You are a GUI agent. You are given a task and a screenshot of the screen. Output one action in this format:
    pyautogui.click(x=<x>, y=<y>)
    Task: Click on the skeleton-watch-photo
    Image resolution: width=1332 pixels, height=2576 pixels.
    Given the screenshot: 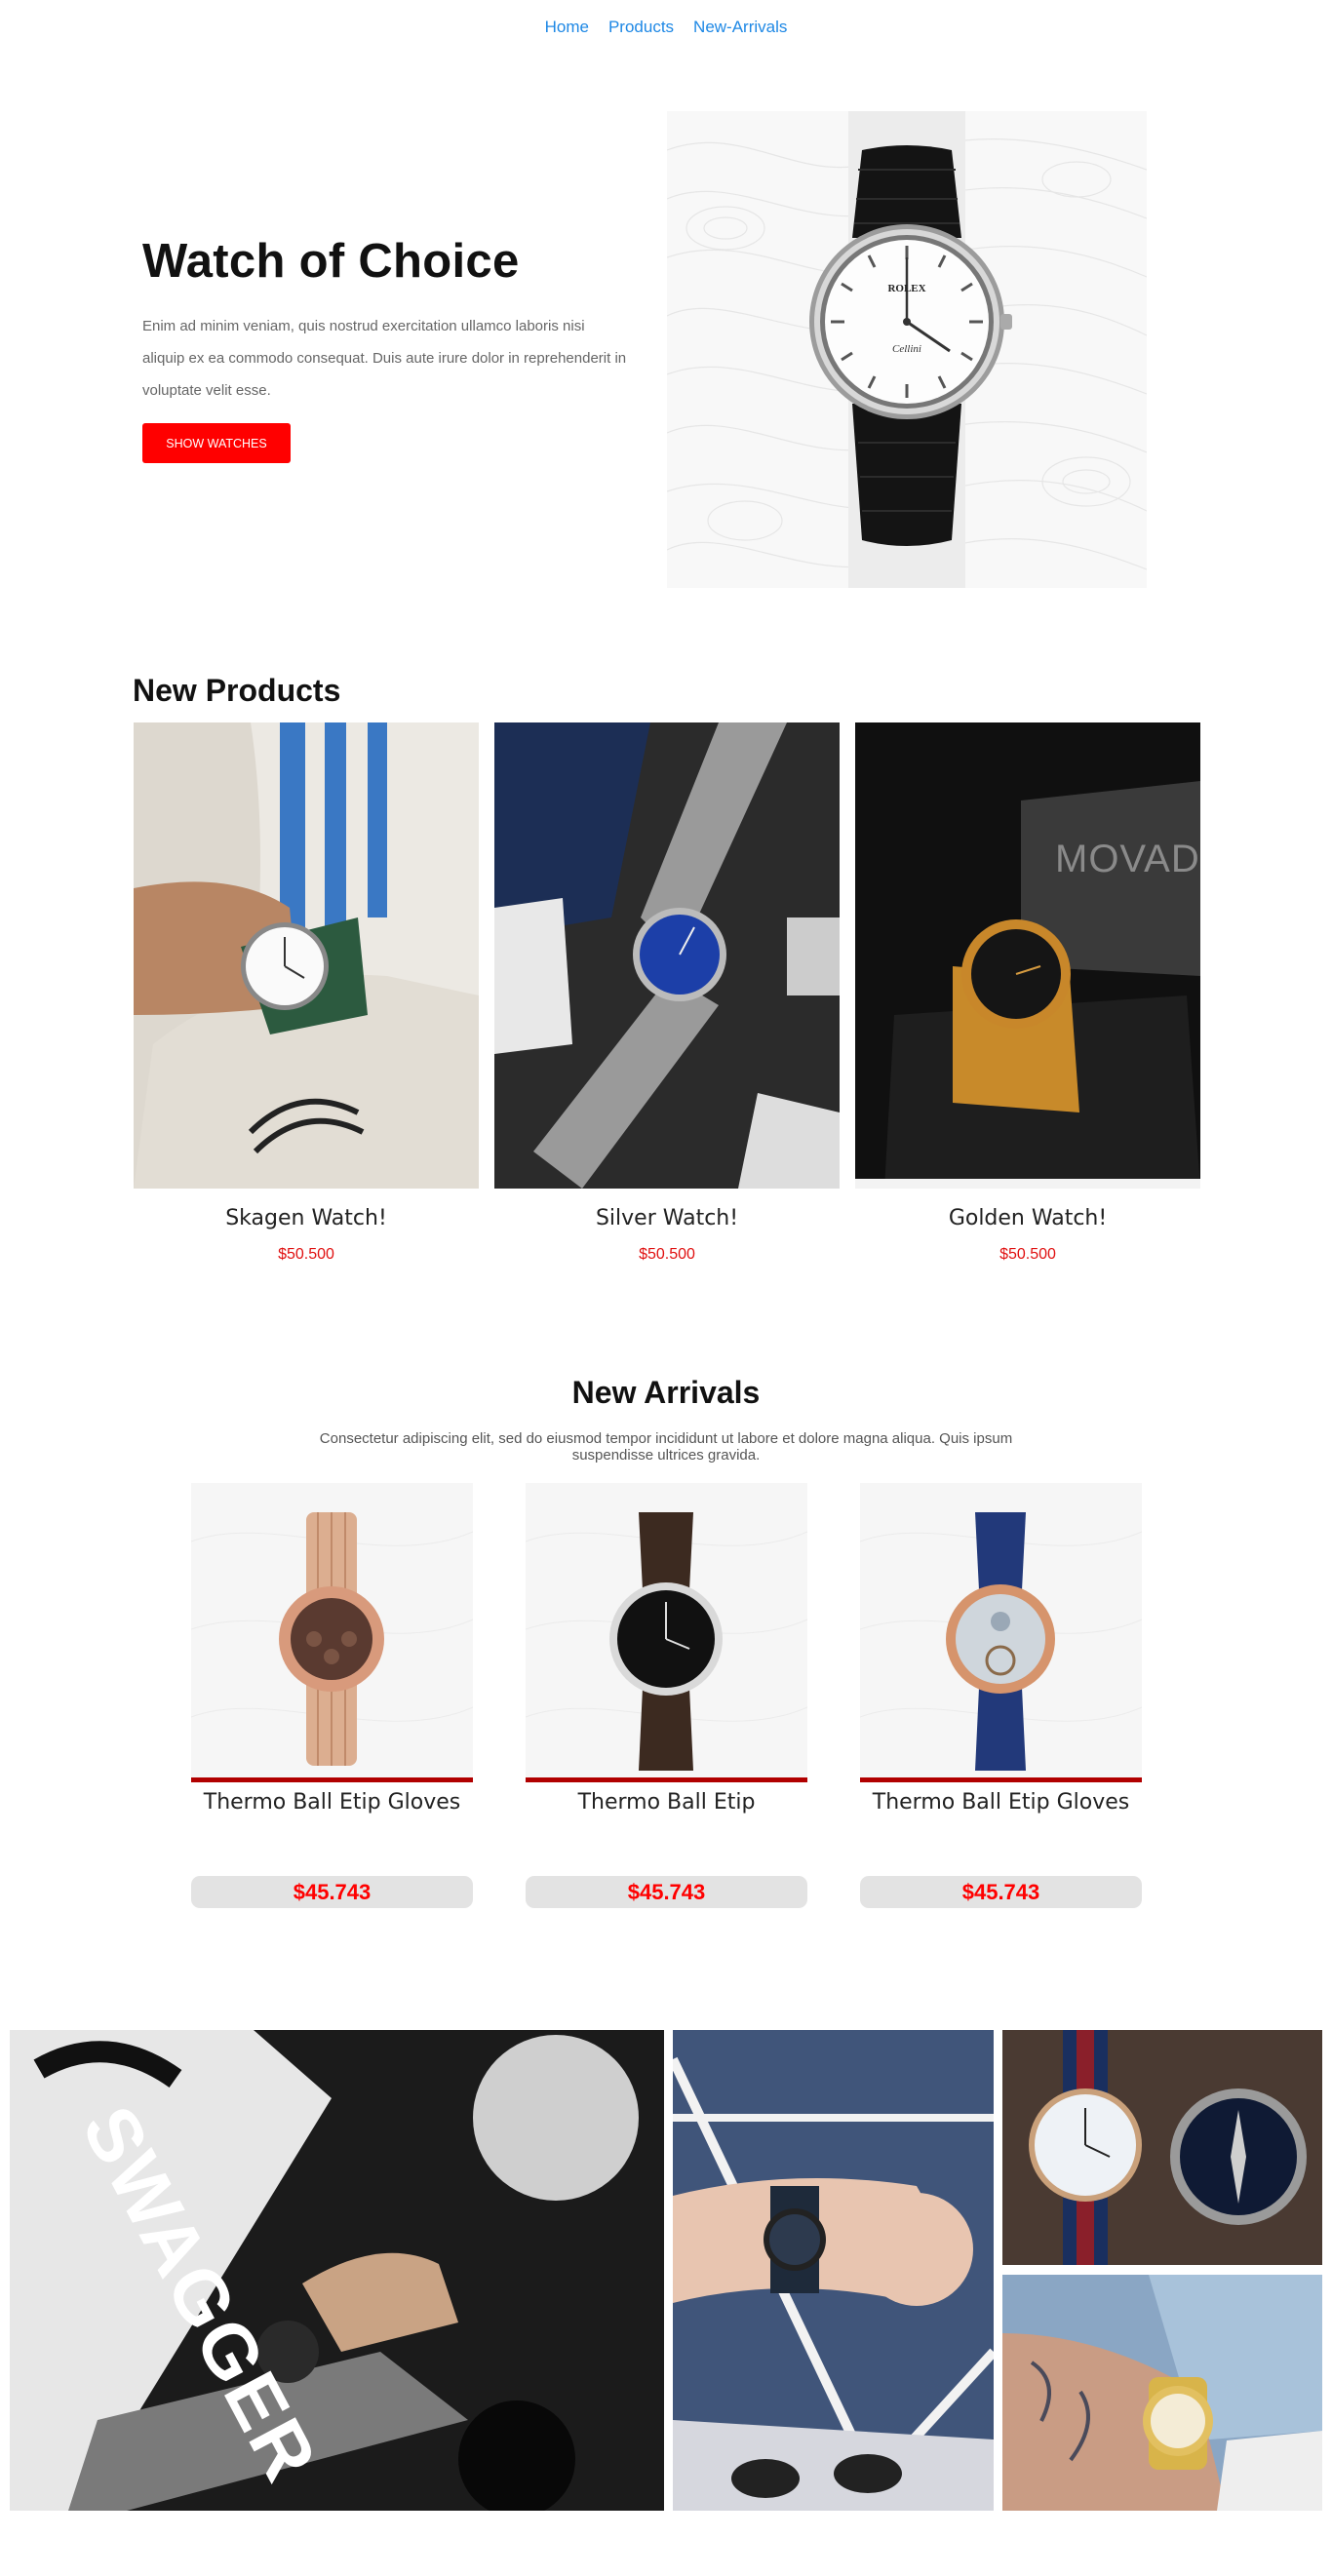 What is the action you would take?
    pyautogui.click(x=1001, y=1641)
    